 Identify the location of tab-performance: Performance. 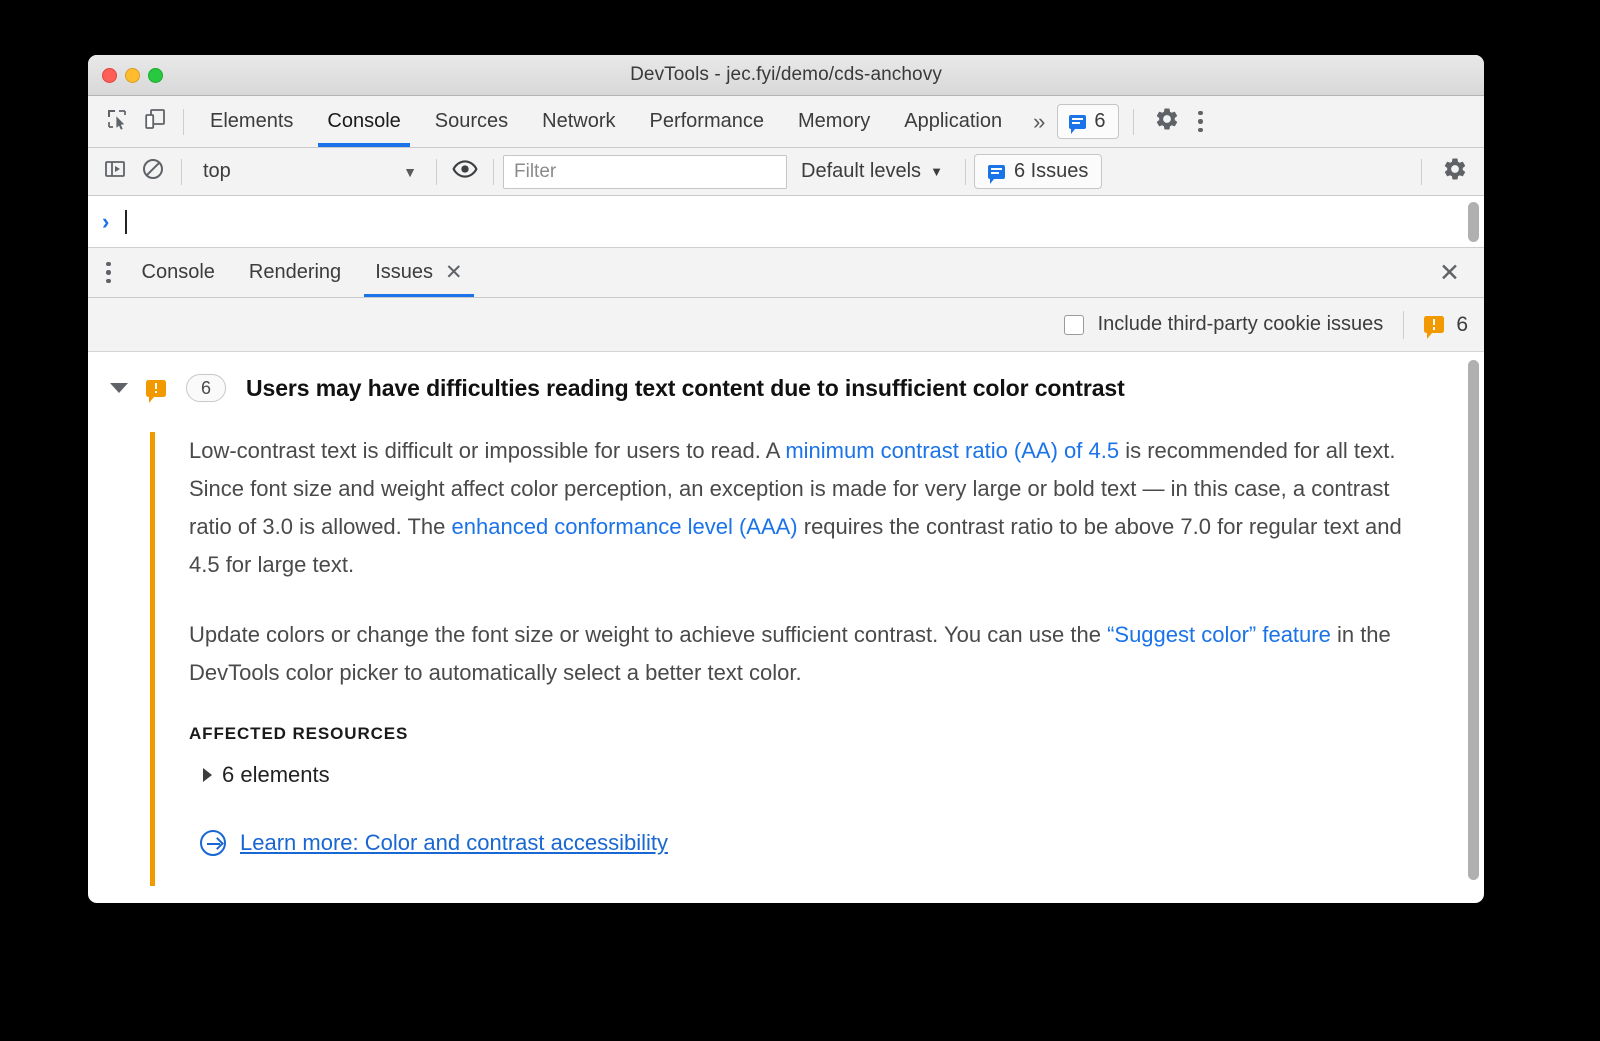
(707, 121).